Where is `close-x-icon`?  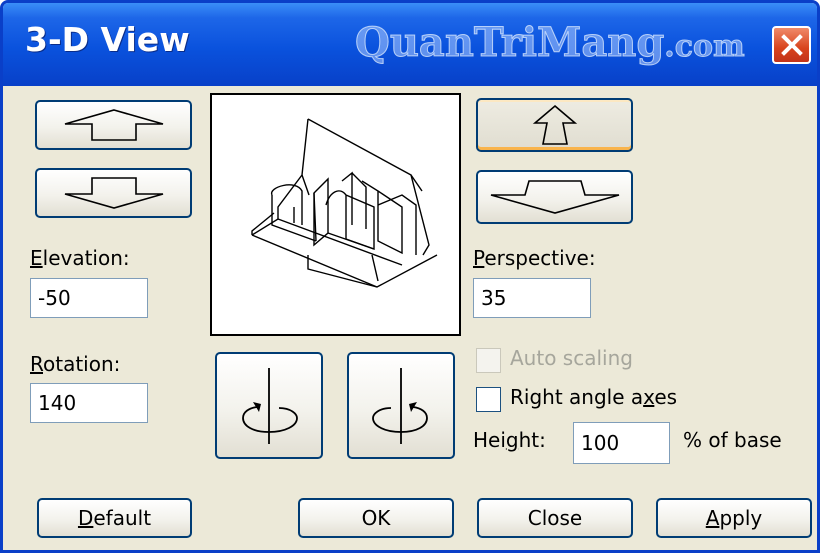
close-x-icon is located at coordinates (791, 45).